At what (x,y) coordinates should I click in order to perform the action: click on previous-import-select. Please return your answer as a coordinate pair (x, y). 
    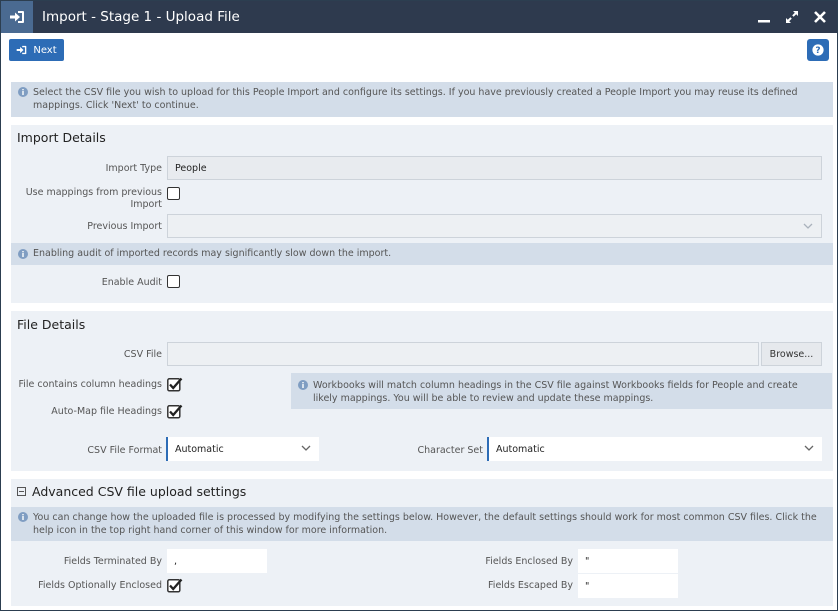
    Looking at the image, I should click on (494, 226).